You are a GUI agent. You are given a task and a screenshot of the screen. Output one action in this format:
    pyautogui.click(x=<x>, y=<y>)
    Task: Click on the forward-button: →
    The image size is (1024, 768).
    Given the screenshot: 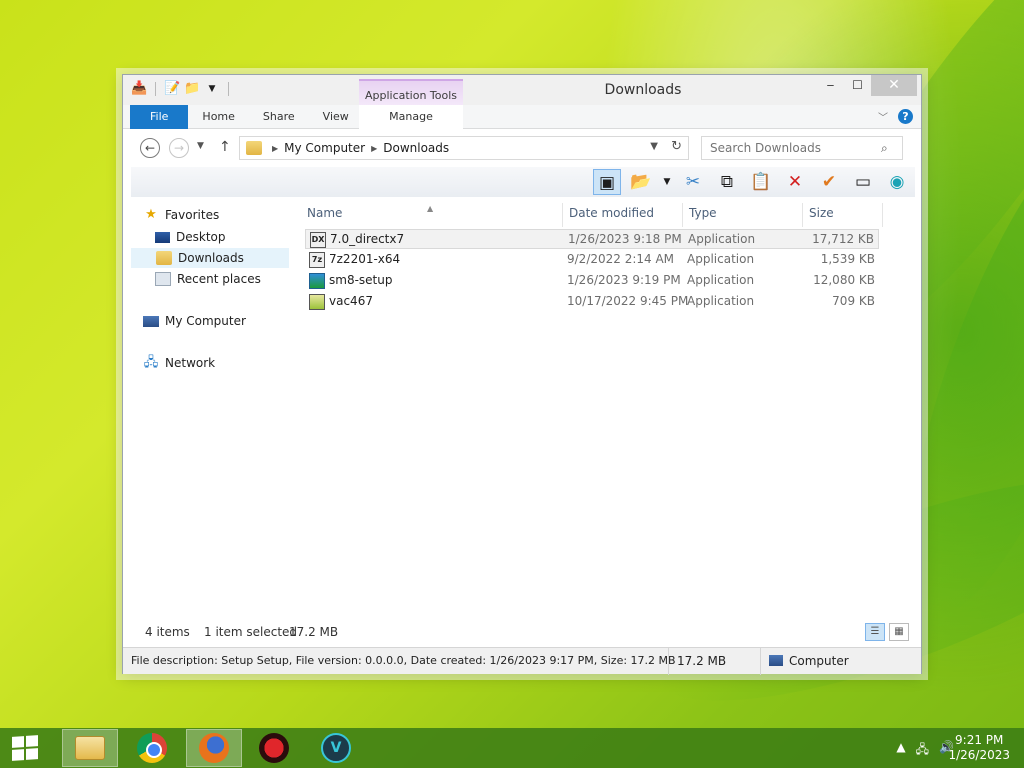 What is the action you would take?
    pyautogui.click(x=179, y=148)
    